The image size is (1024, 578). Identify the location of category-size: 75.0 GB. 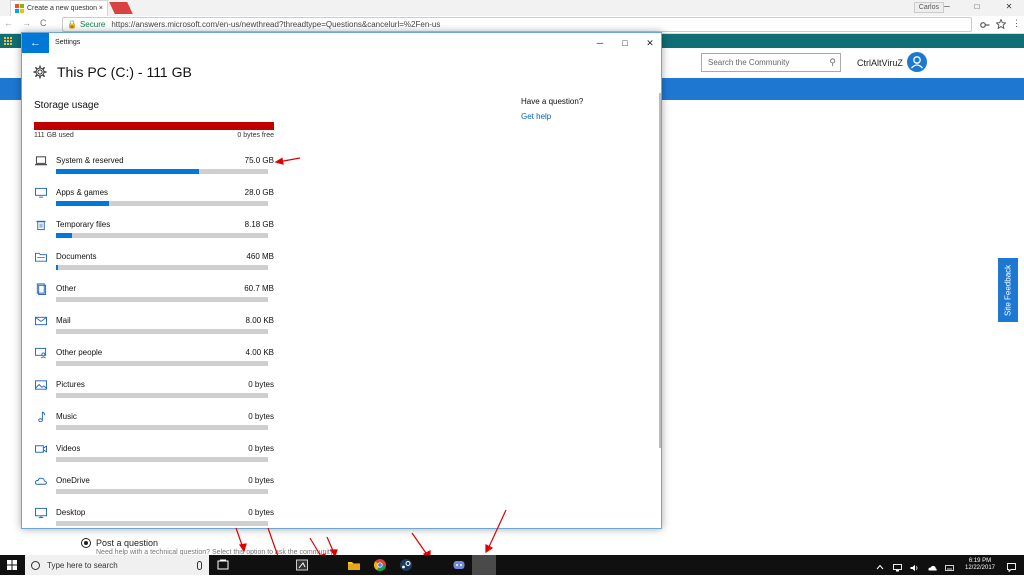
(259, 160).